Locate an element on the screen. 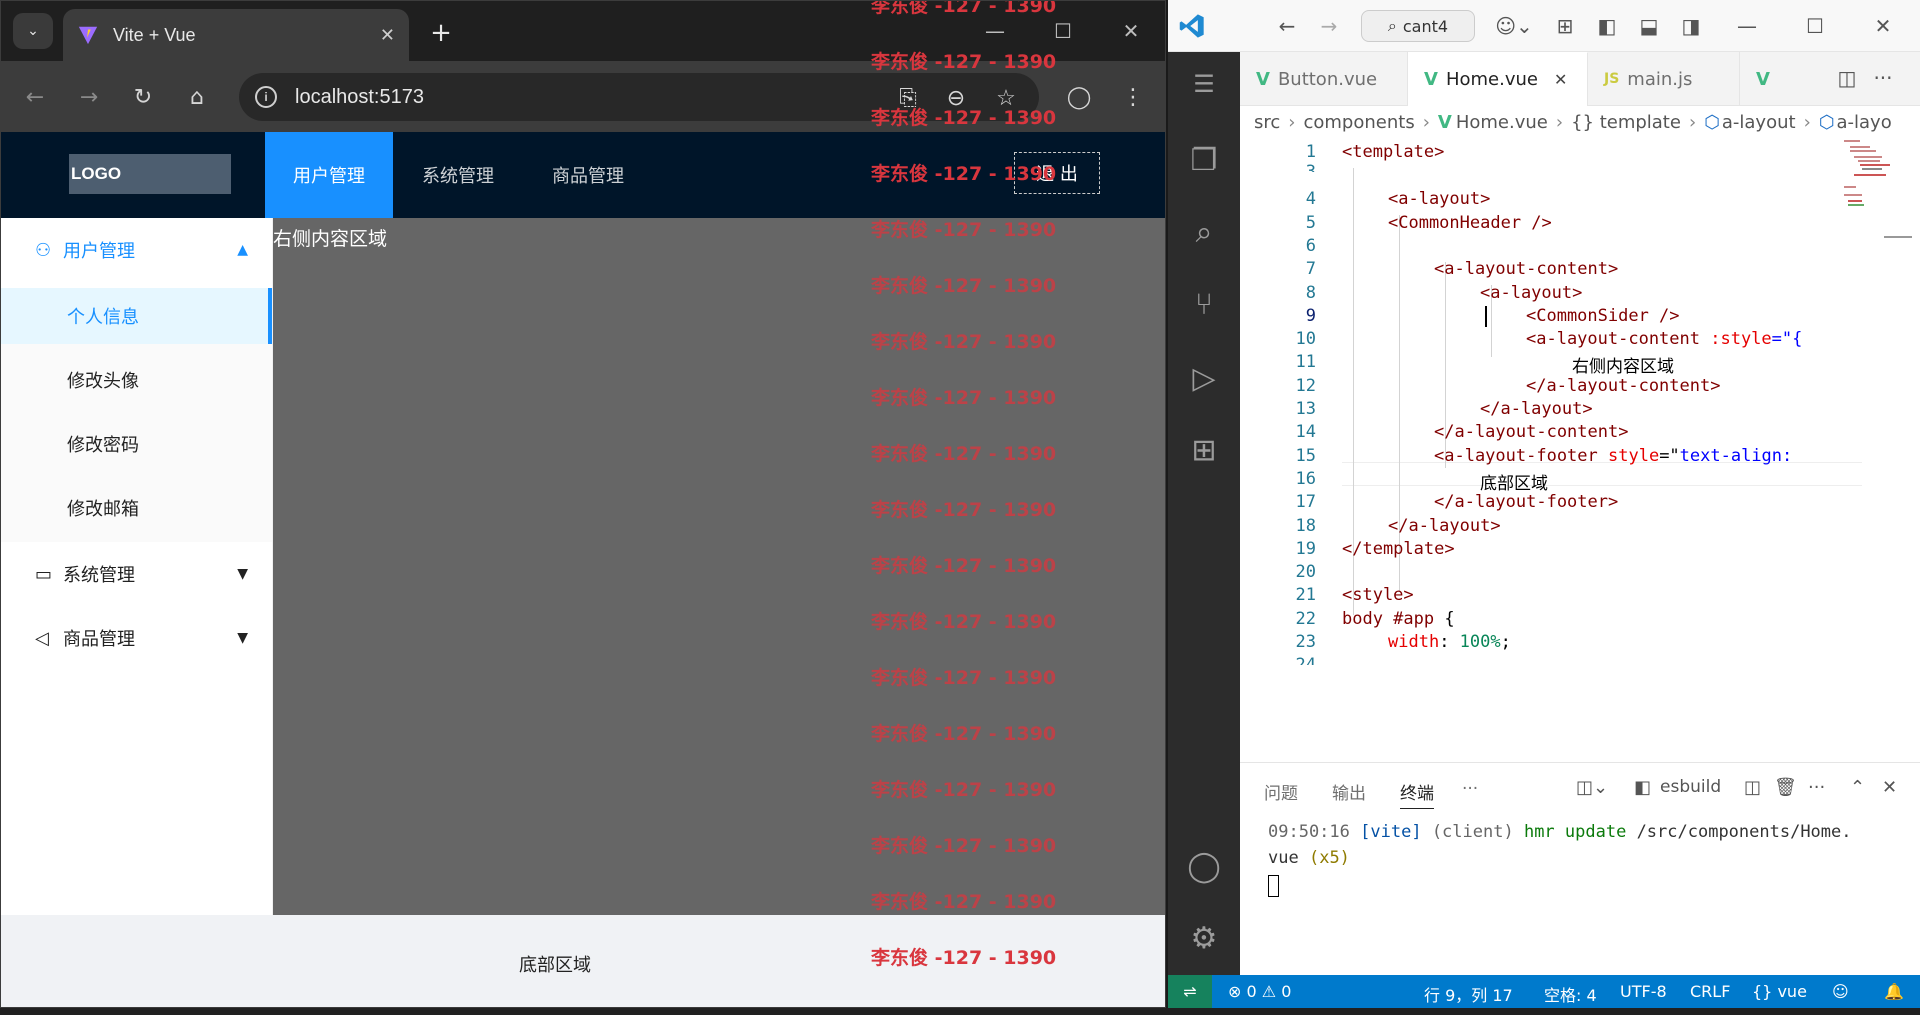  breadcrumb-item: a-layo is located at coordinates (1863, 122).